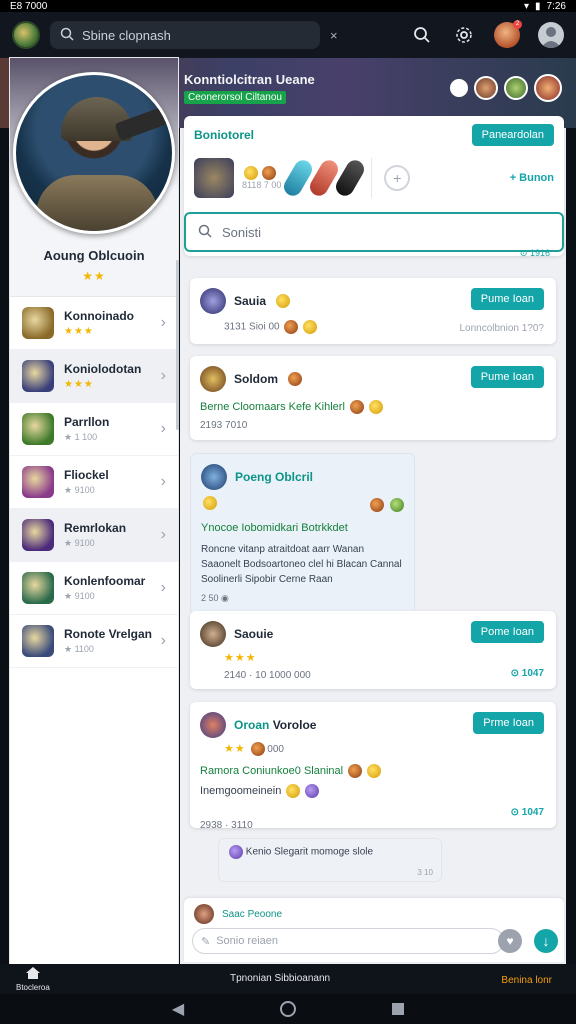 Image resolution: width=576 pixels, height=1024 pixels. What do you see at coordinates (205, 232) in the screenshot?
I see `search-icon` at bounding box center [205, 232].